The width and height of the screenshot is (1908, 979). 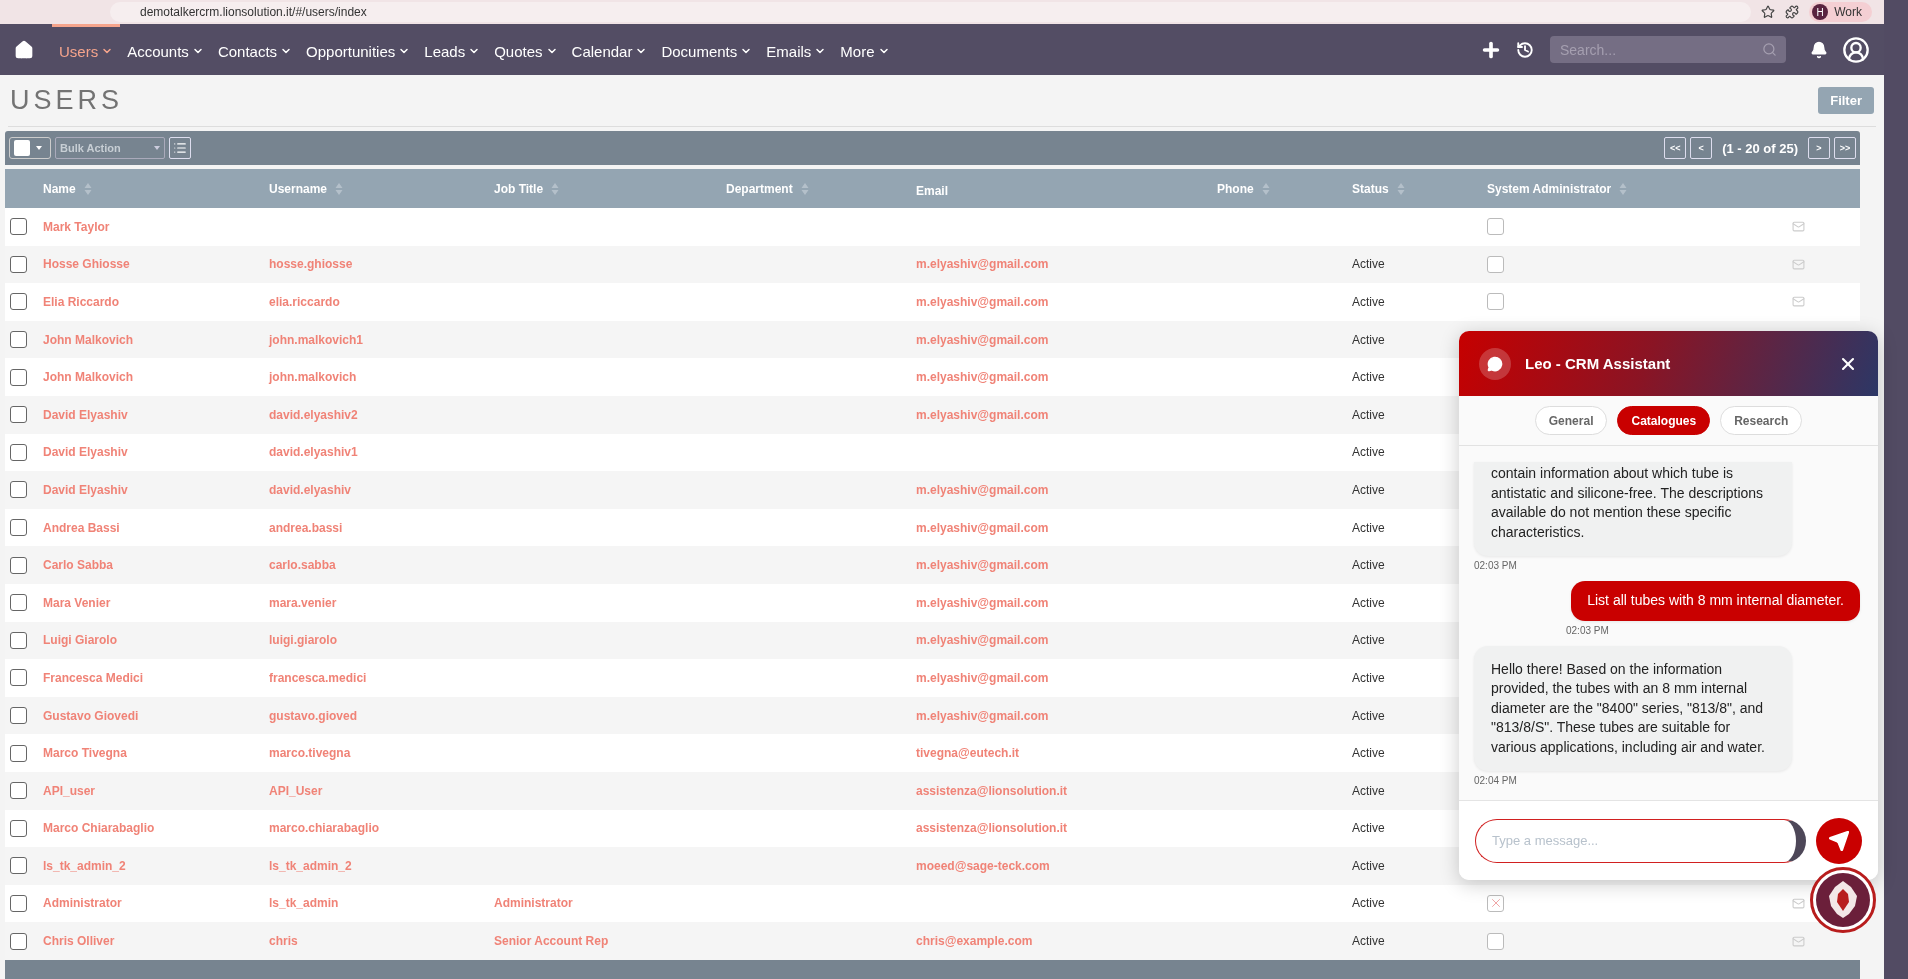 What do you see at coordinates (80, 640) in the screenshot?
I see `table-link: Luigi Giarolo` at bounding box center [80, 640].